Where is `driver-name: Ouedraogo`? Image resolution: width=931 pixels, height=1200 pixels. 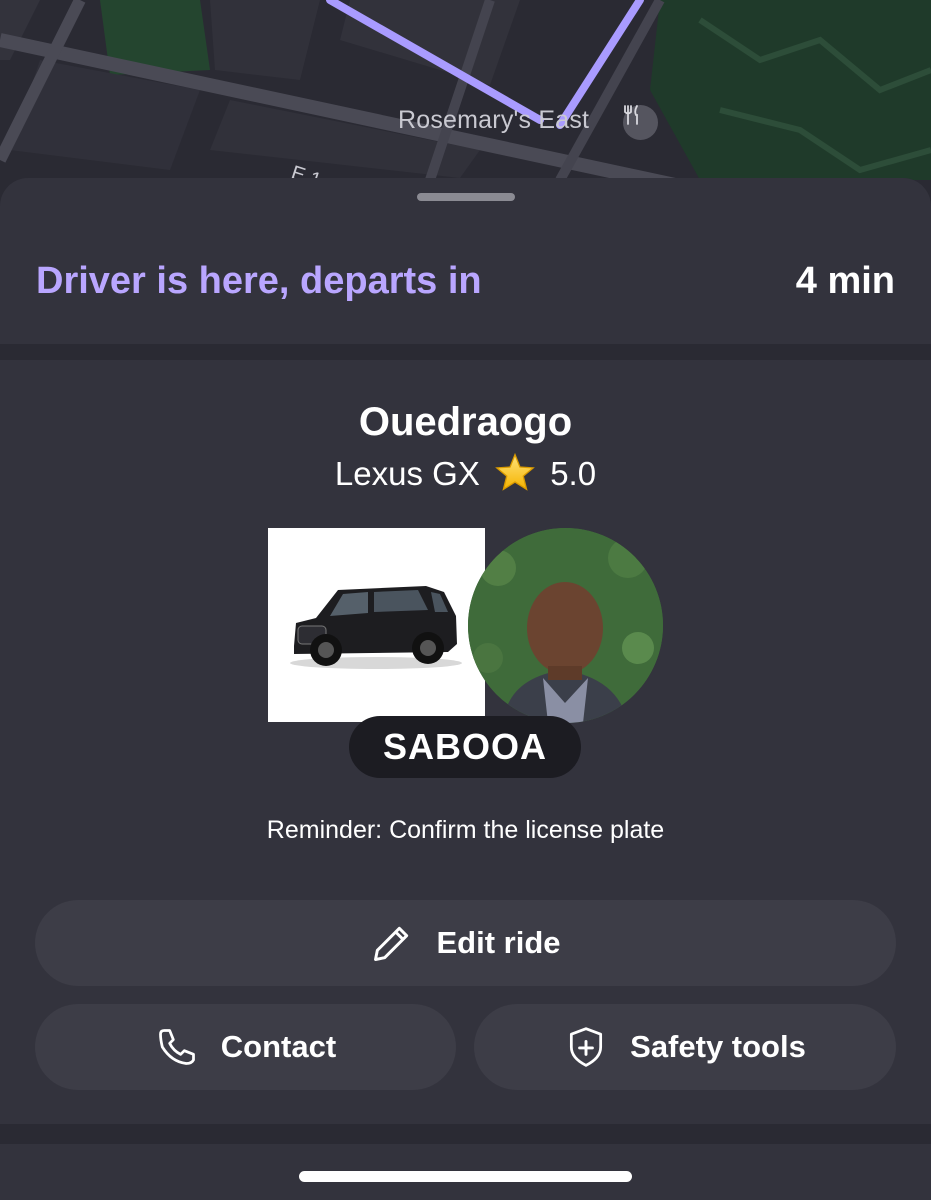 driver-name: Ouedraogo is located at coordinates (465, 422).